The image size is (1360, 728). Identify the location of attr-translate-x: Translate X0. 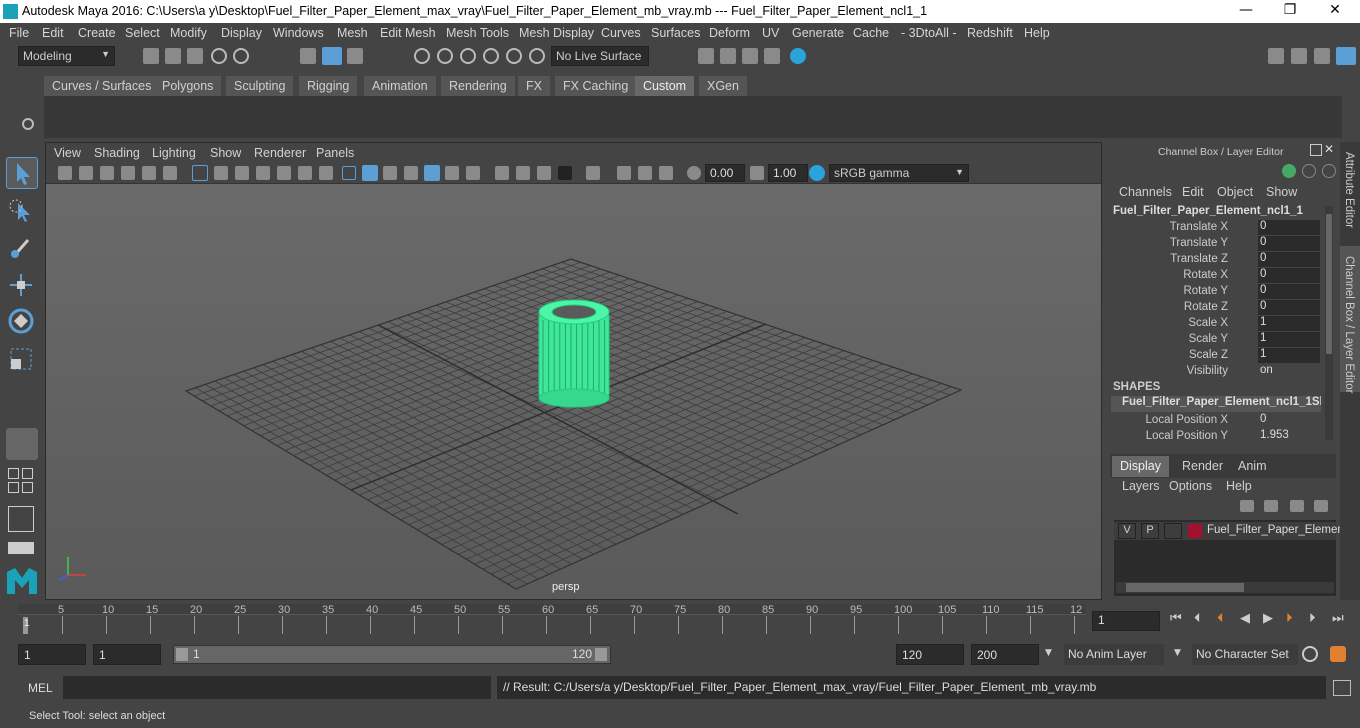
(1214, 228).